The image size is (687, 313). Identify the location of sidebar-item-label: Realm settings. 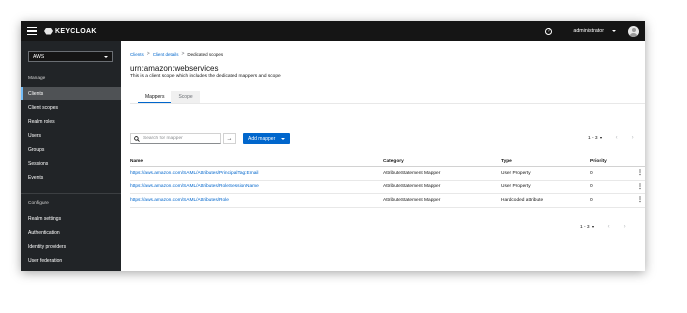
(45, 218).